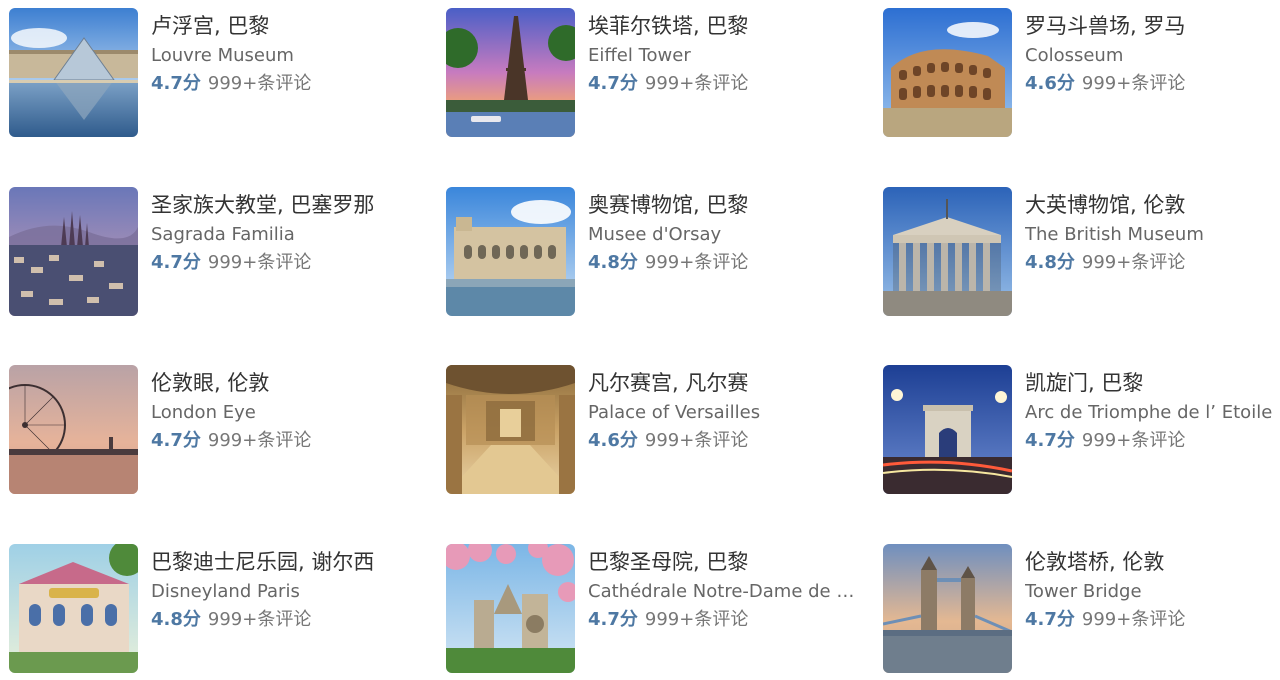  I want to click on attraction-subtitle: Disneyland Paris, so click(225, 591).